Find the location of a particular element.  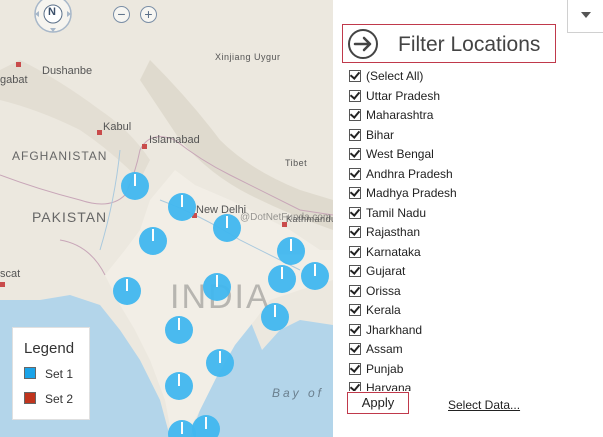

filter-title: Filter Locations is located at coordinates (469, 44).